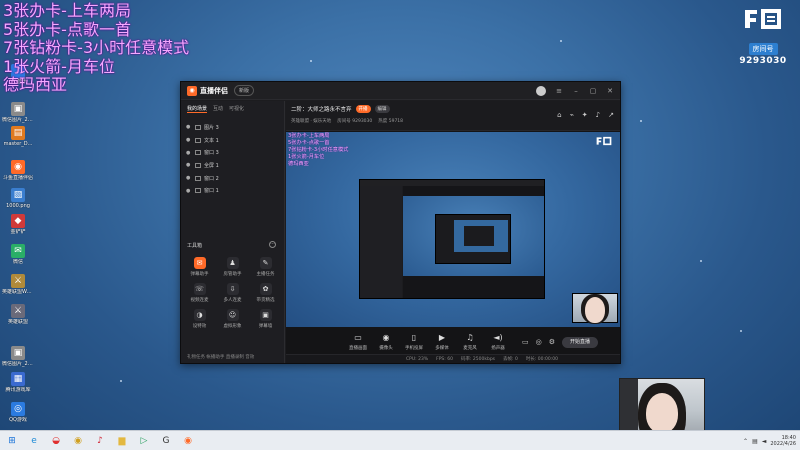  I want to click on scene-item: ● 图片 3, so click(232, 127).